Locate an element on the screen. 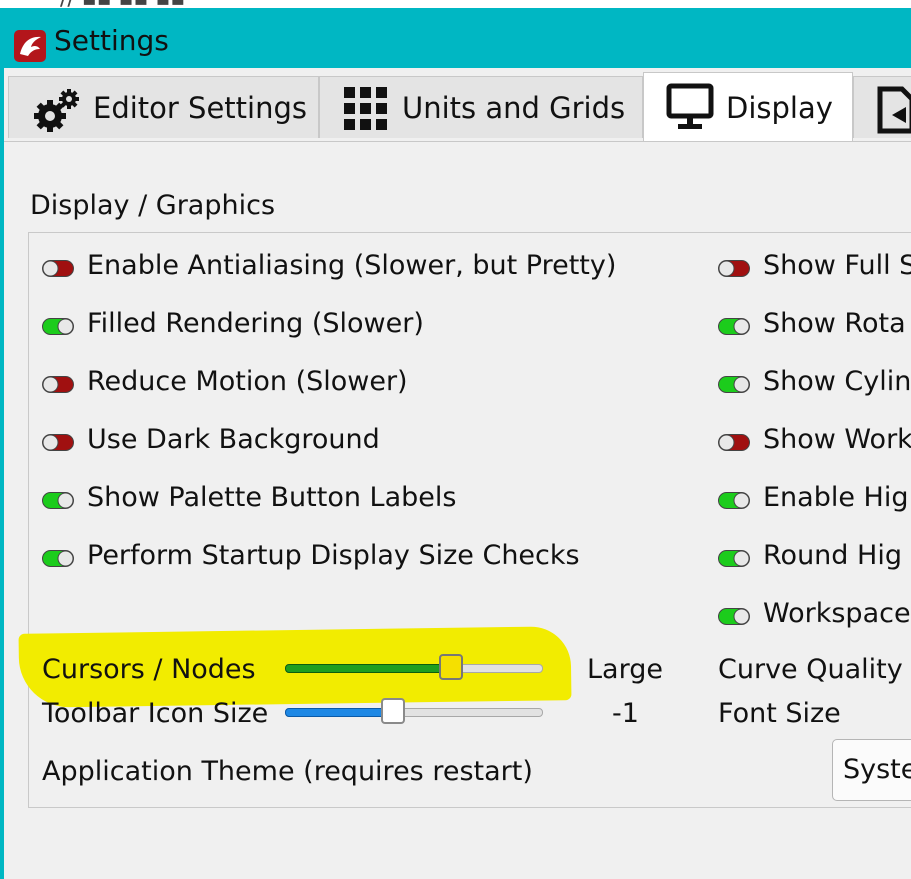  app-logo-icon is located at coordinates (30, 46).